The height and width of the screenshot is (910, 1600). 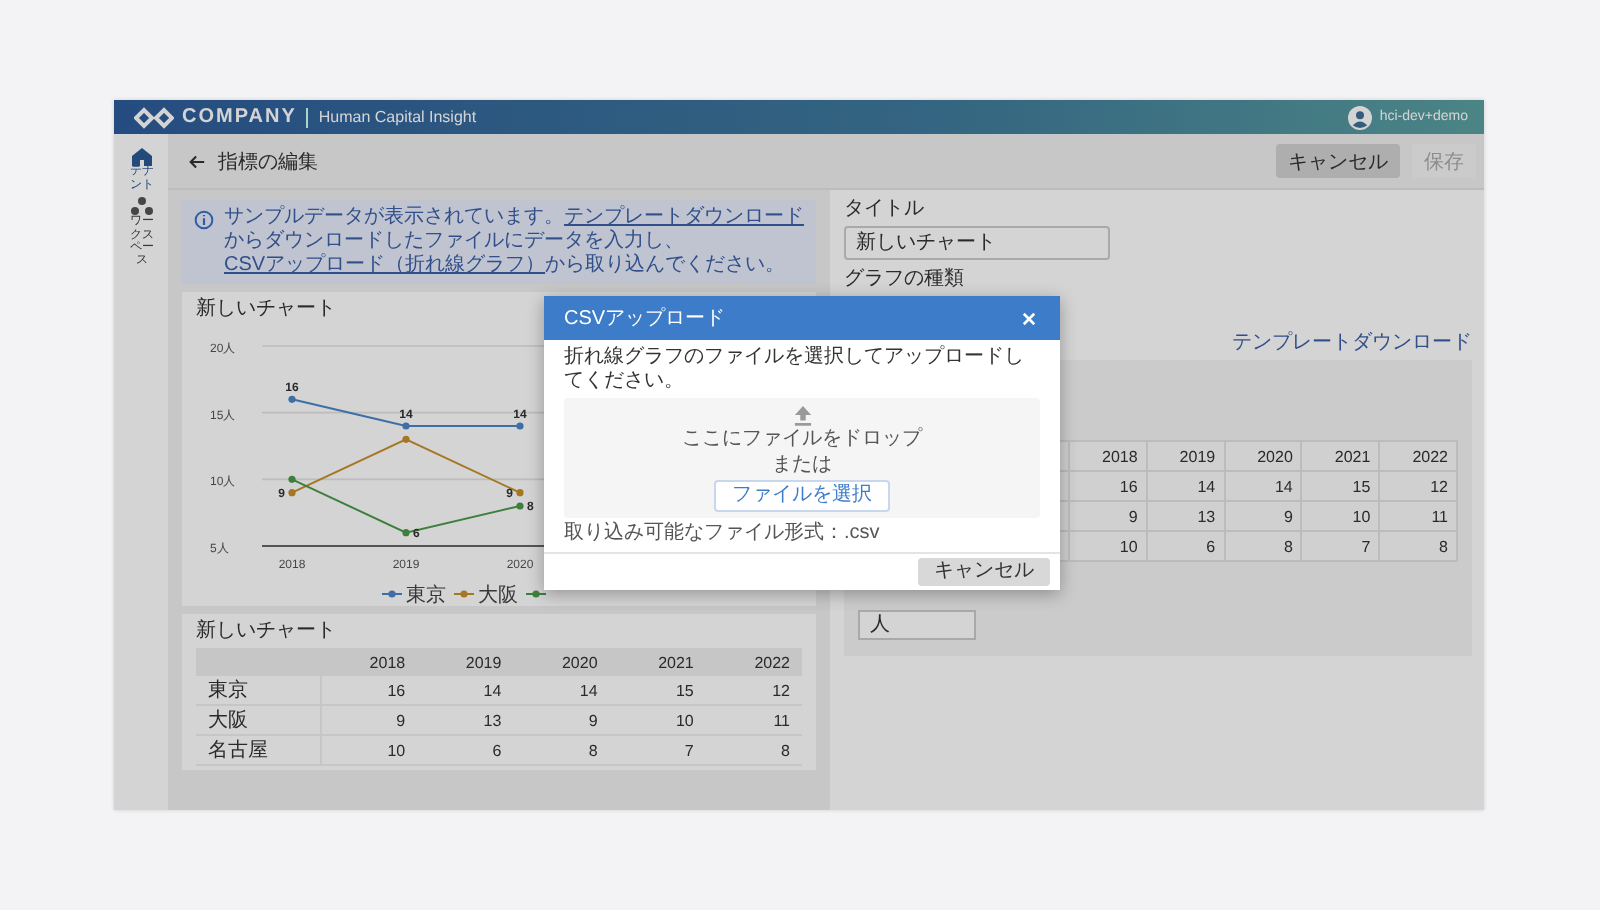 What do you see at coordinates (268, 162) in the screenshot?
I see `page-title: 指標の編集` at bounding box center [268, 162].